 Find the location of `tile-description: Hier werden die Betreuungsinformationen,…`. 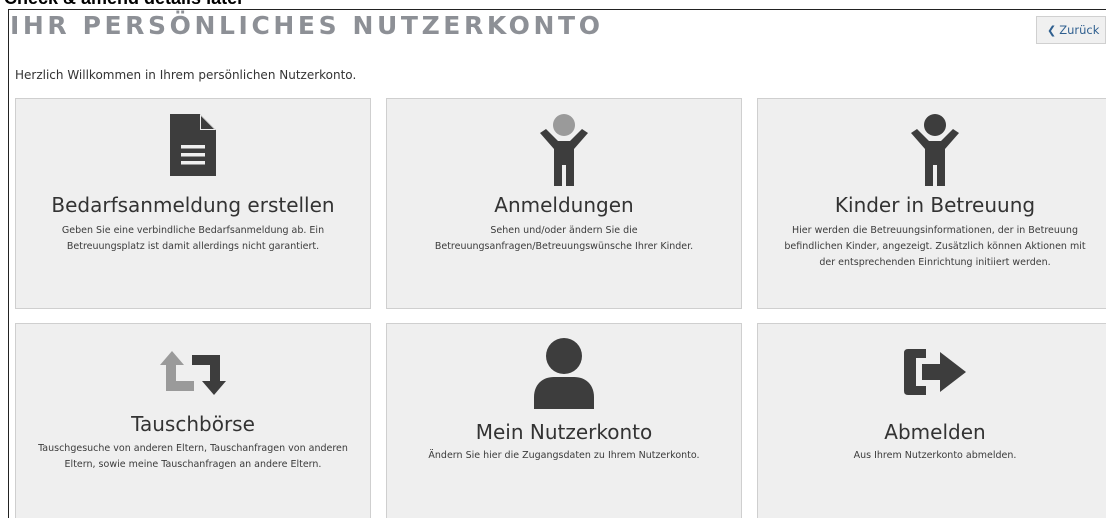

tile-description: Hier werden die Betreuungsinformationen,… is located at coordinates (935, 246).